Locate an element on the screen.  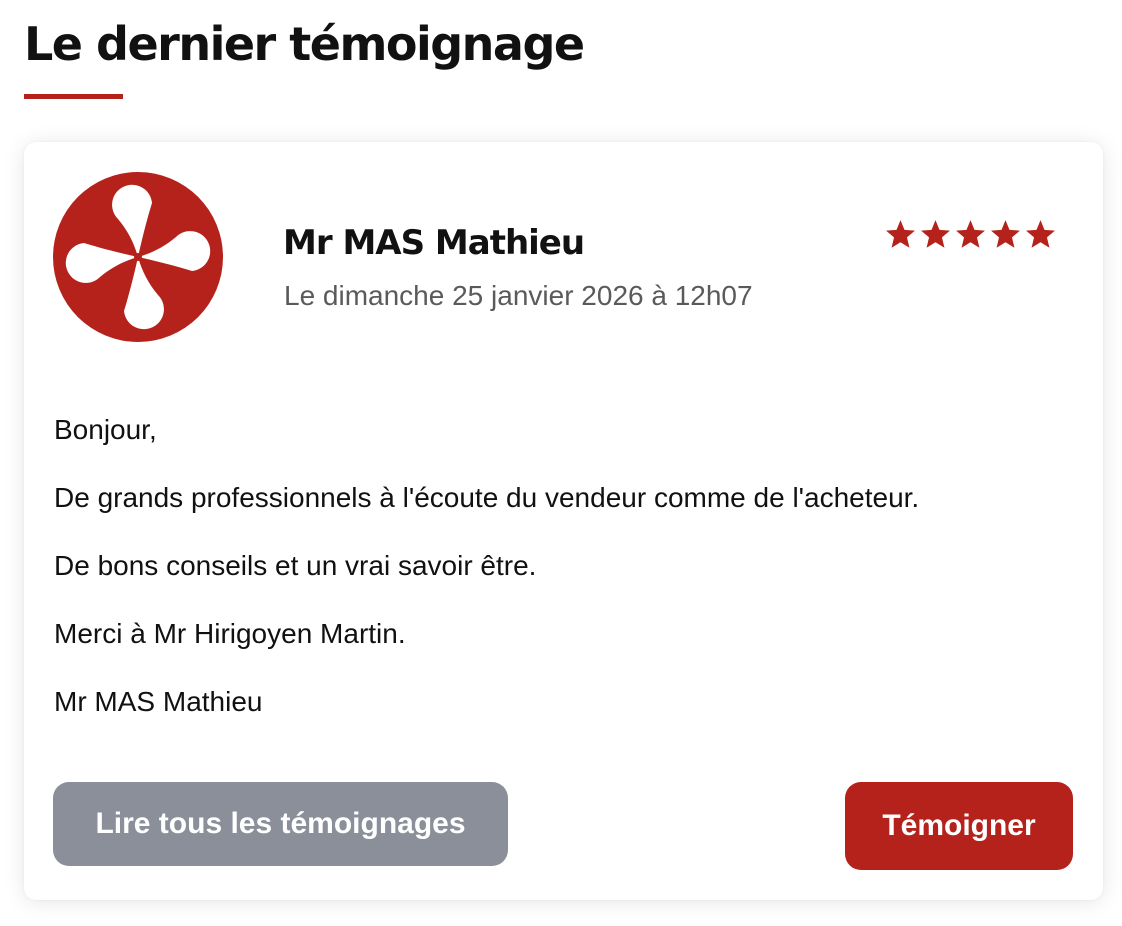
author-name: Mr MAS Mathieu is located at coordinates (434, 243).